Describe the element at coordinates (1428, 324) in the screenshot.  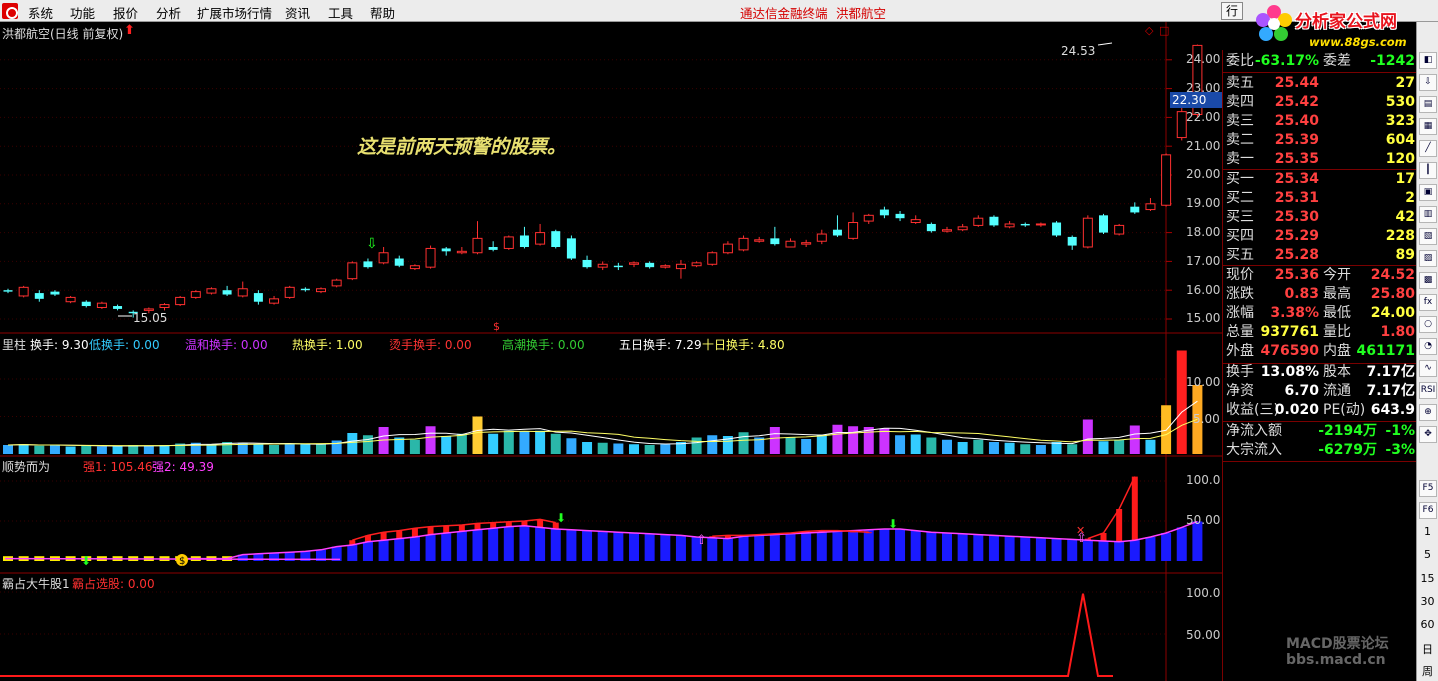
I see `toolbar-btn-13: ○` at that location.